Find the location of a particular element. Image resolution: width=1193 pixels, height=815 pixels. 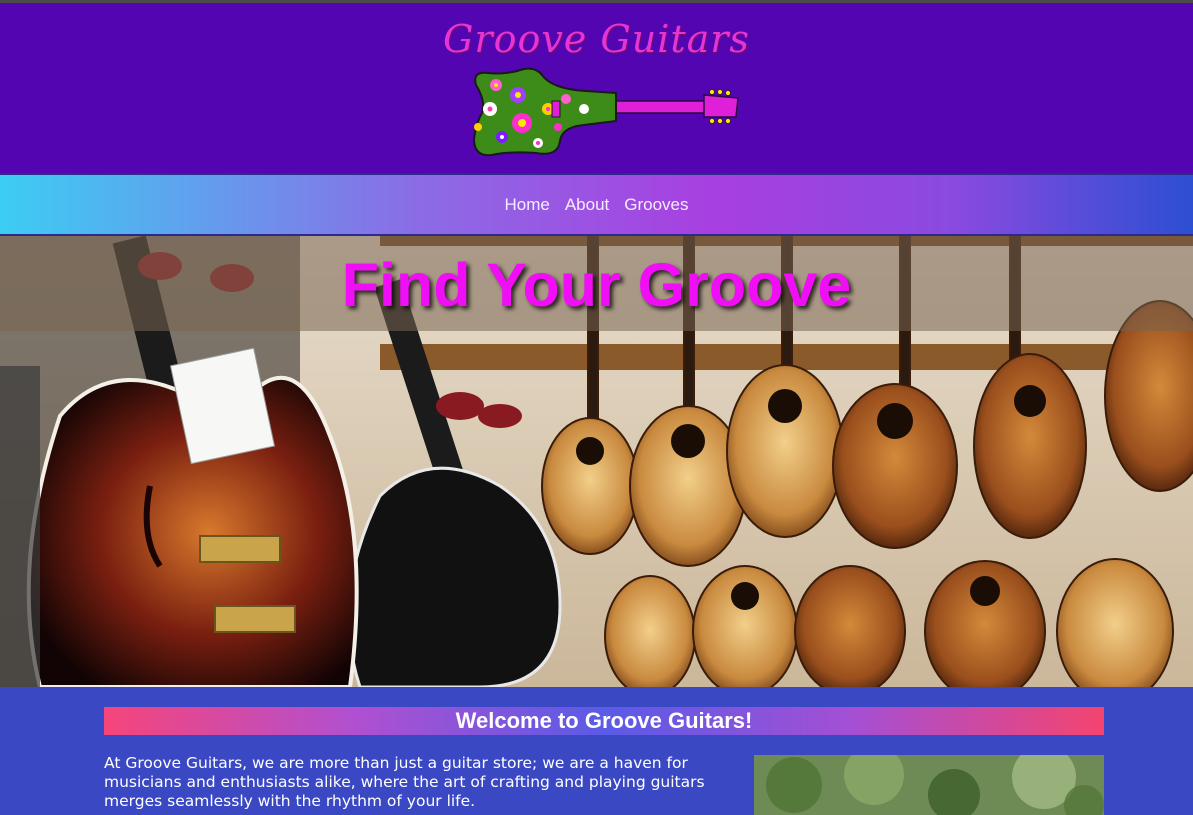

welcome-heading: Welcome to Groove Guitars! is located at coordinates (604, 720).